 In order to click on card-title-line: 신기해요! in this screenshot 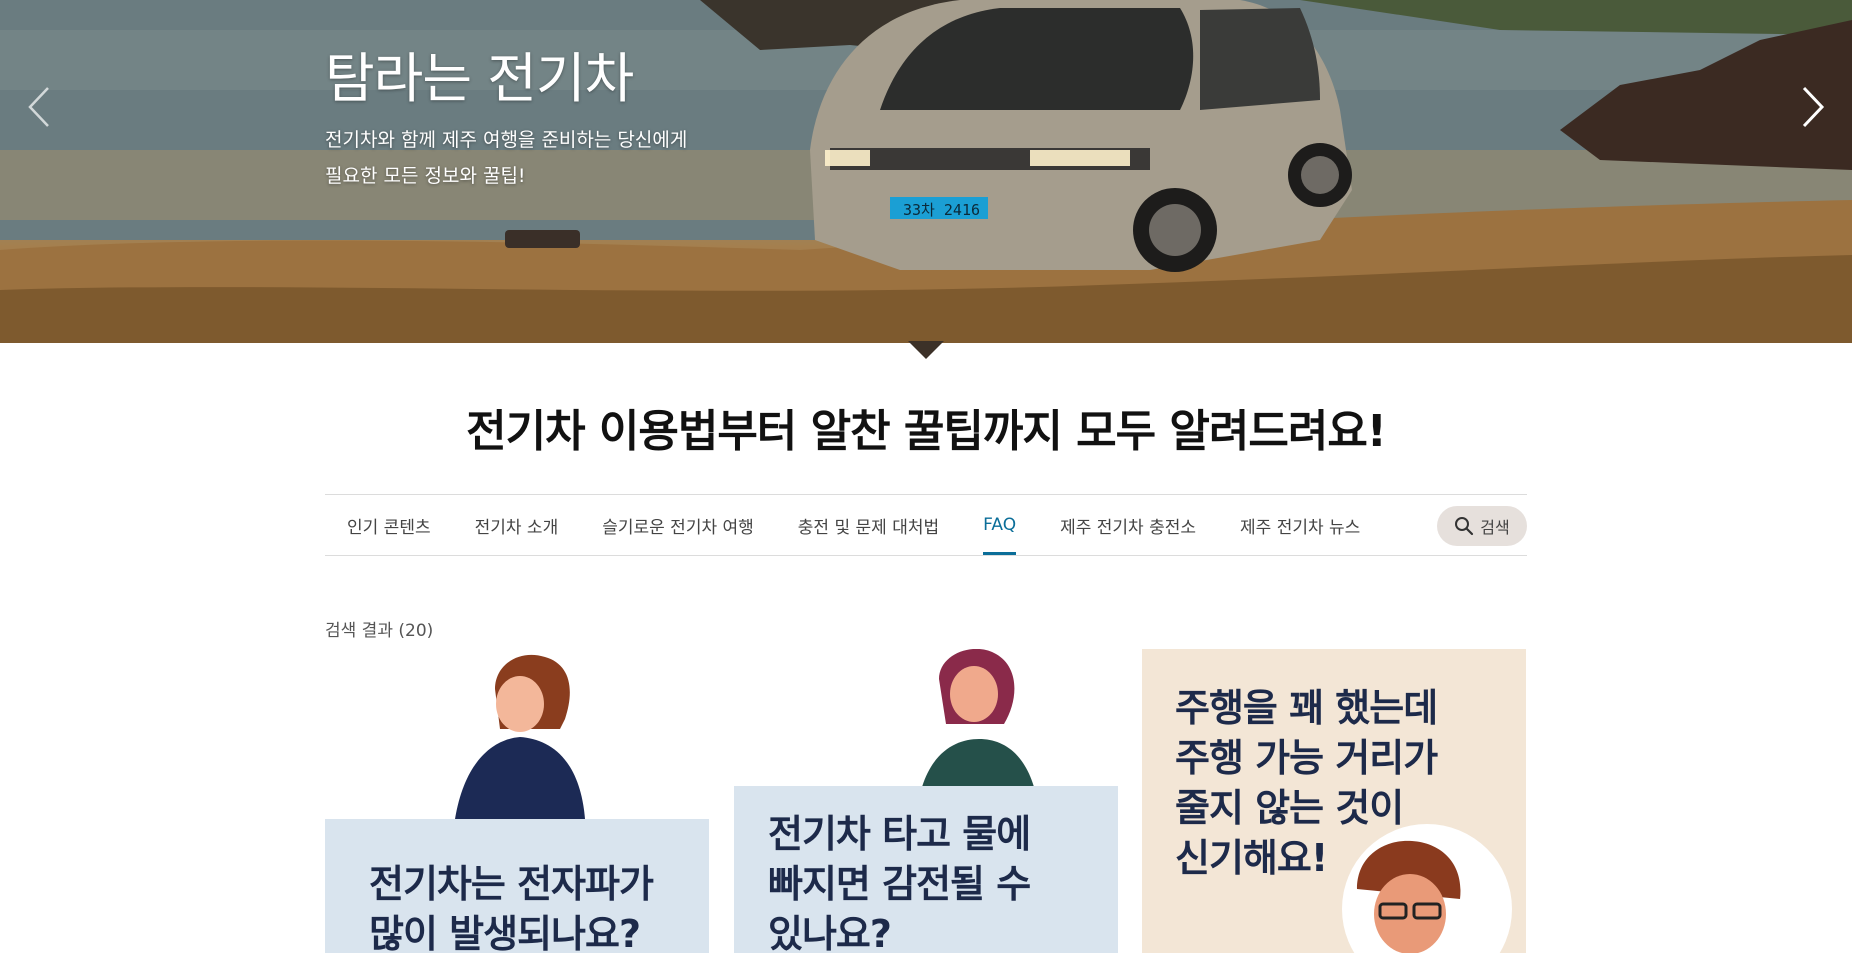, I will do `click(1251, 858)`.